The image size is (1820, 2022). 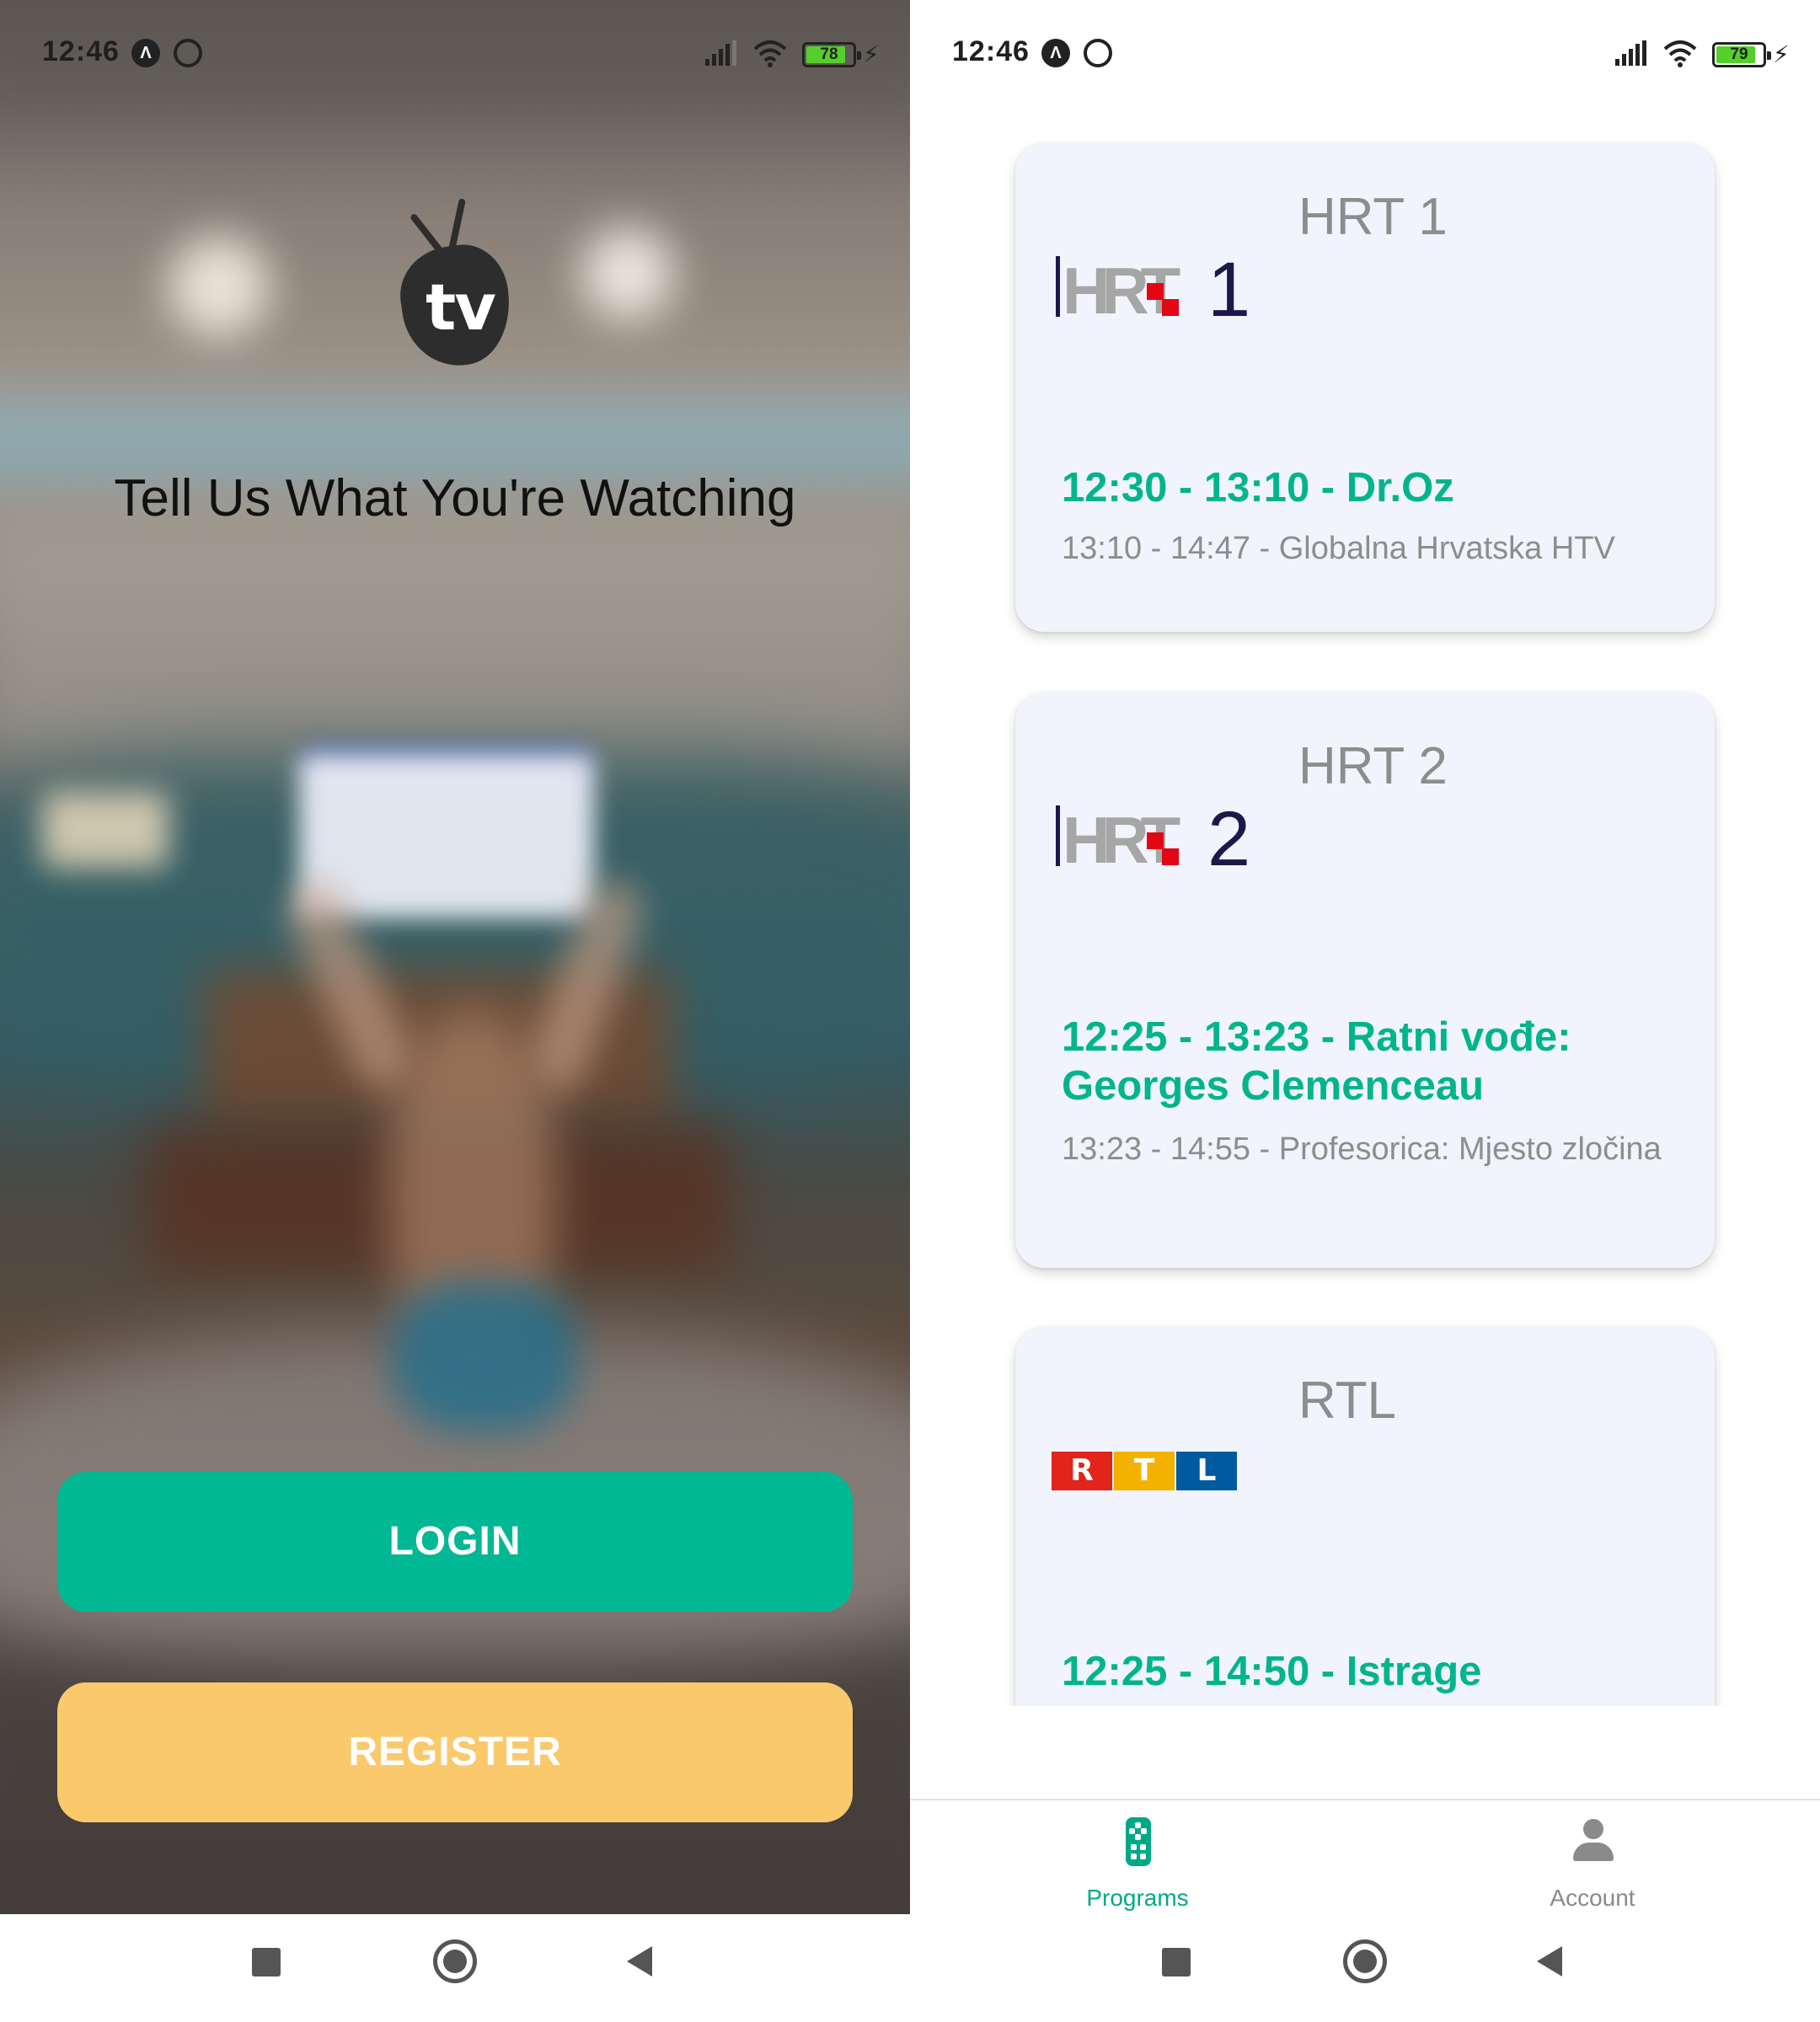 I want to click on logo-number: 1, so click(x=1229, y=290).